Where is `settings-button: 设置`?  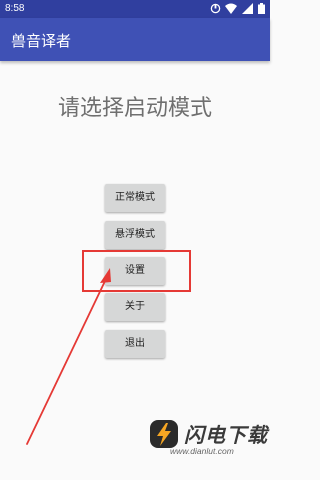
settings-button: 设置 is located at coordinates (135, 271).